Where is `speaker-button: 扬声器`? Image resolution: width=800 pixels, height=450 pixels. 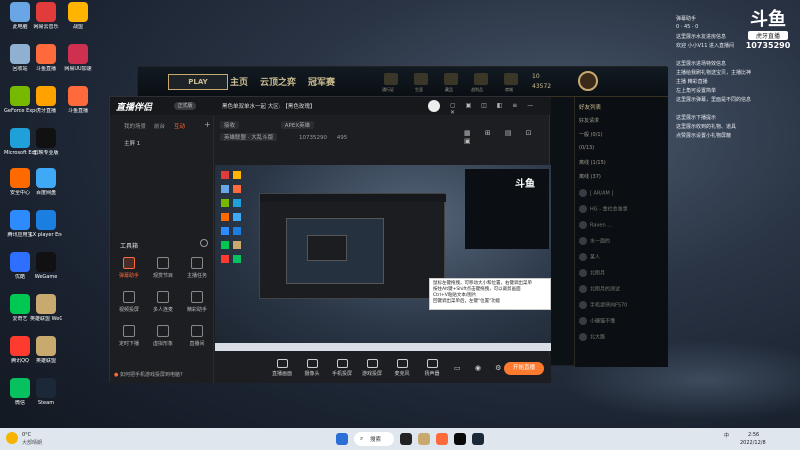
speaker-button: 扬声器 is located at coordinates (432, 368).